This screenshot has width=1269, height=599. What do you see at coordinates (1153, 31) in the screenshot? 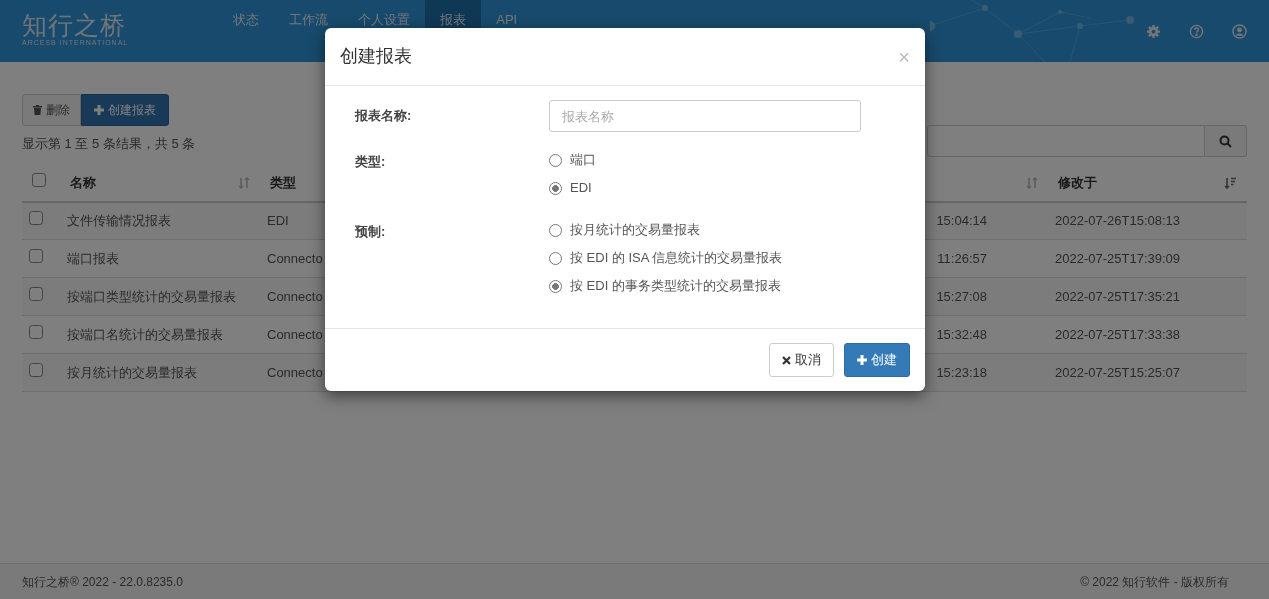
I see `settings-icon` at bounding box center [1153, 31].